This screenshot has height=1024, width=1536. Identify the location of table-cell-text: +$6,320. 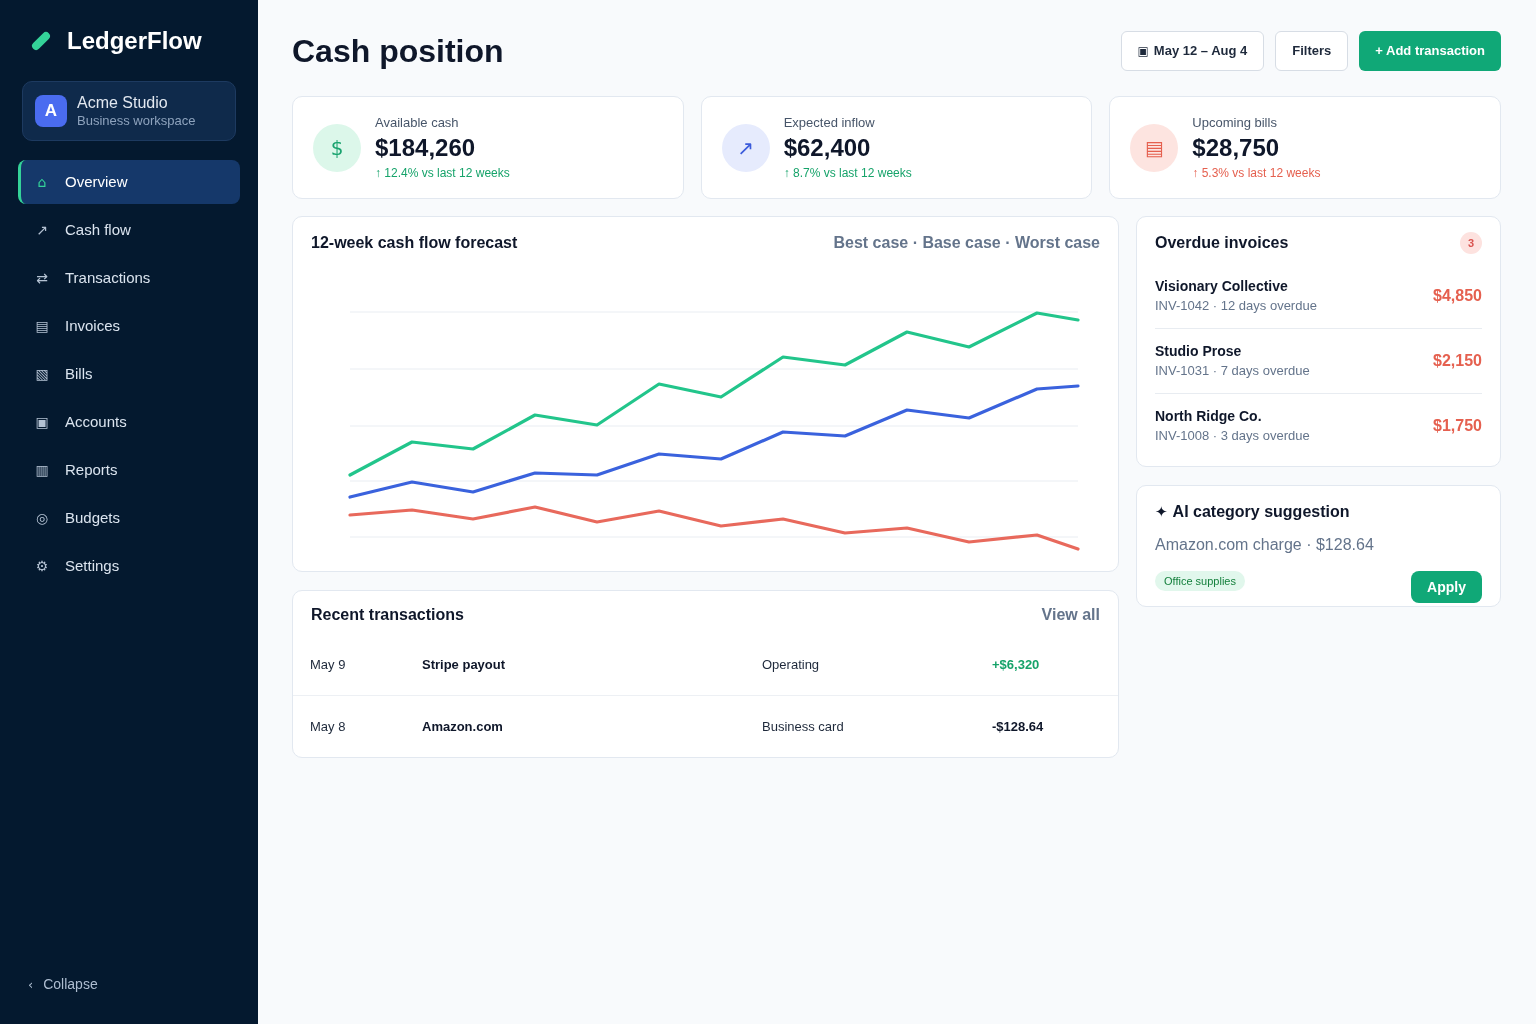
(1016, 665).